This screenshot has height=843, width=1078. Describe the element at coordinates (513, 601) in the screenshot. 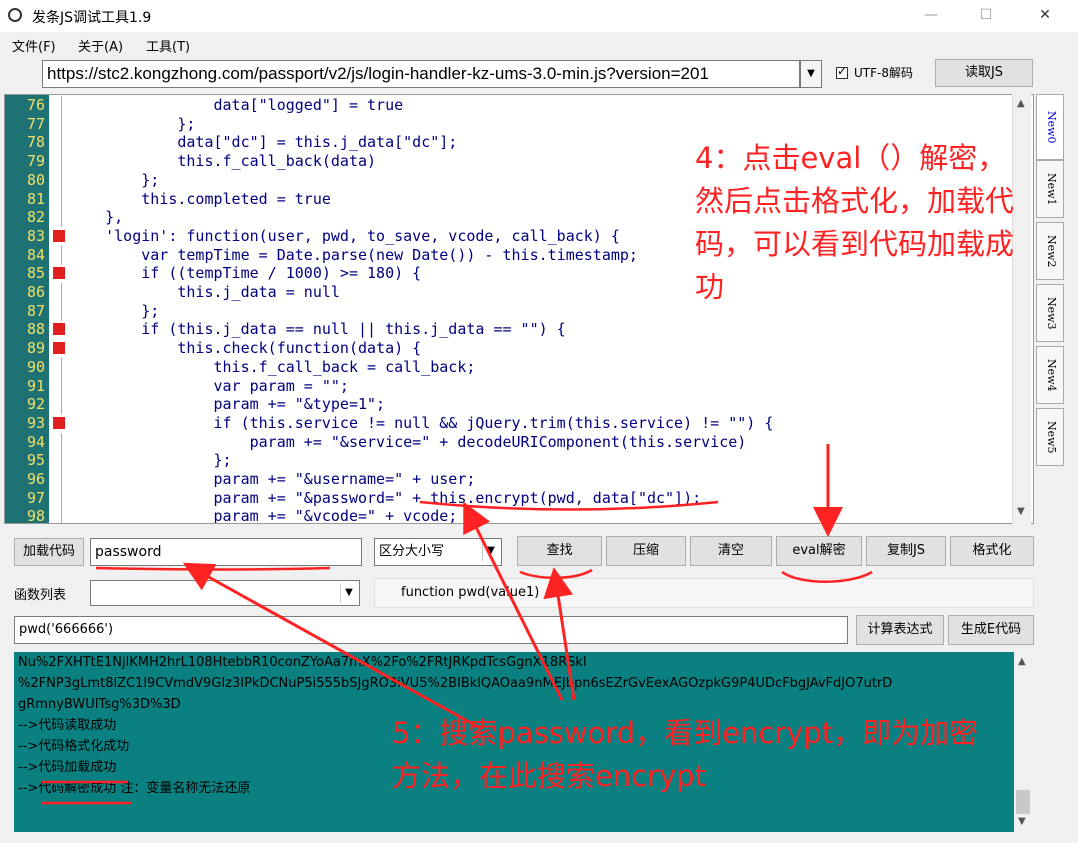

I see `arrow-to-encrypt` at that location.